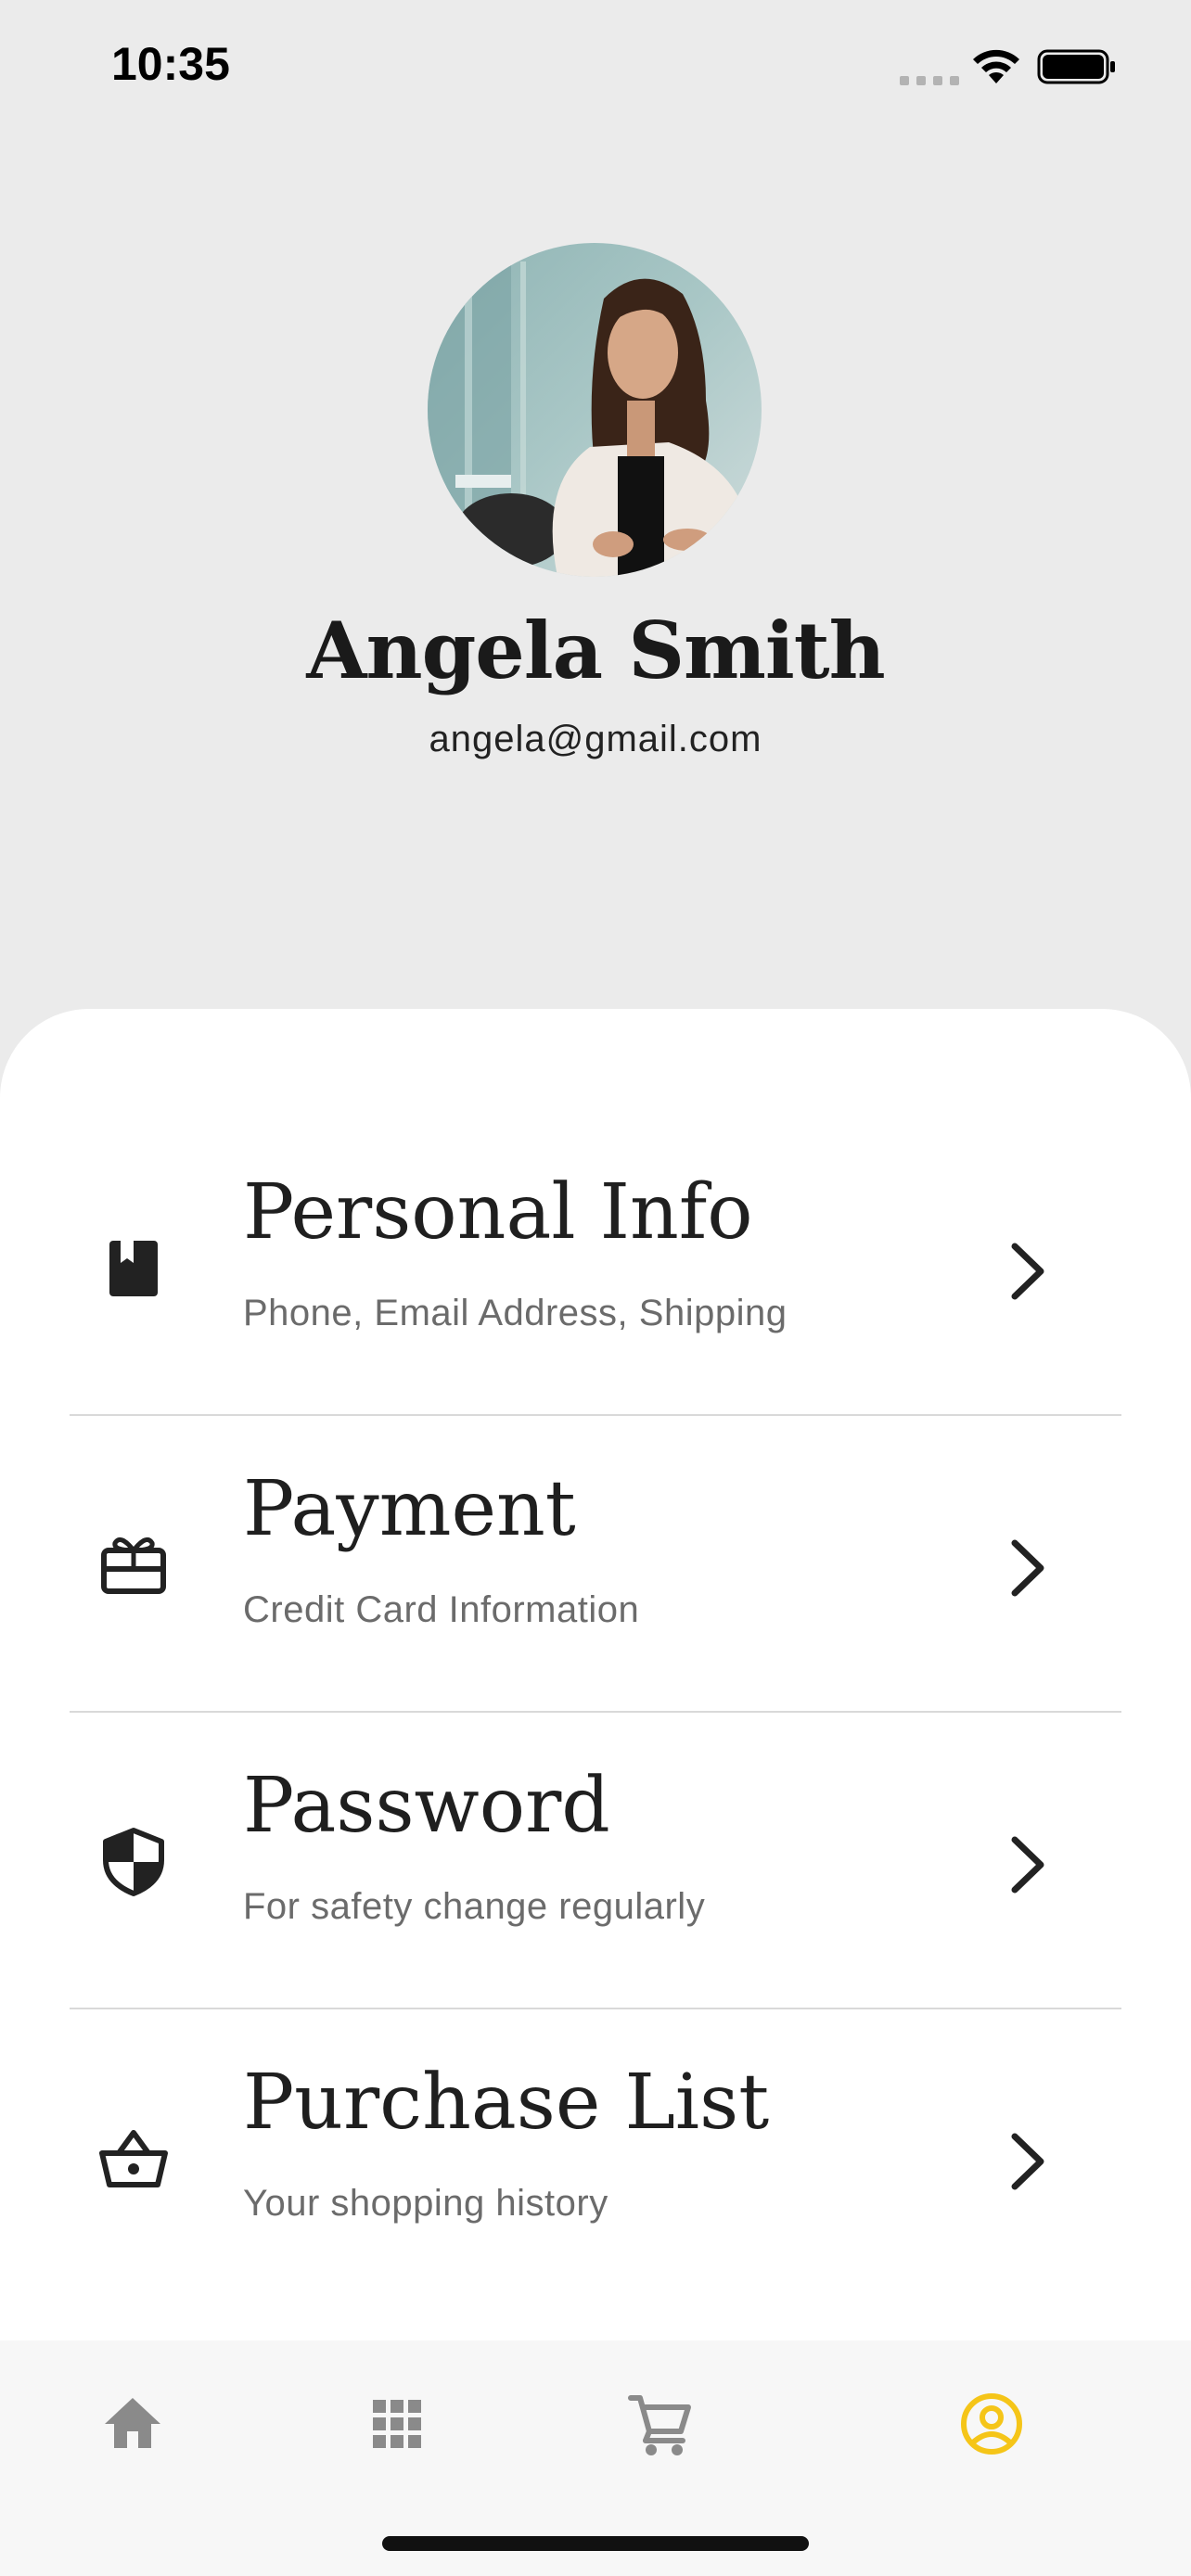  What do you see at coordinates (595, 69) in the screenshot?
I see `status-bar: 10:35` at bounding box center [595, 69].